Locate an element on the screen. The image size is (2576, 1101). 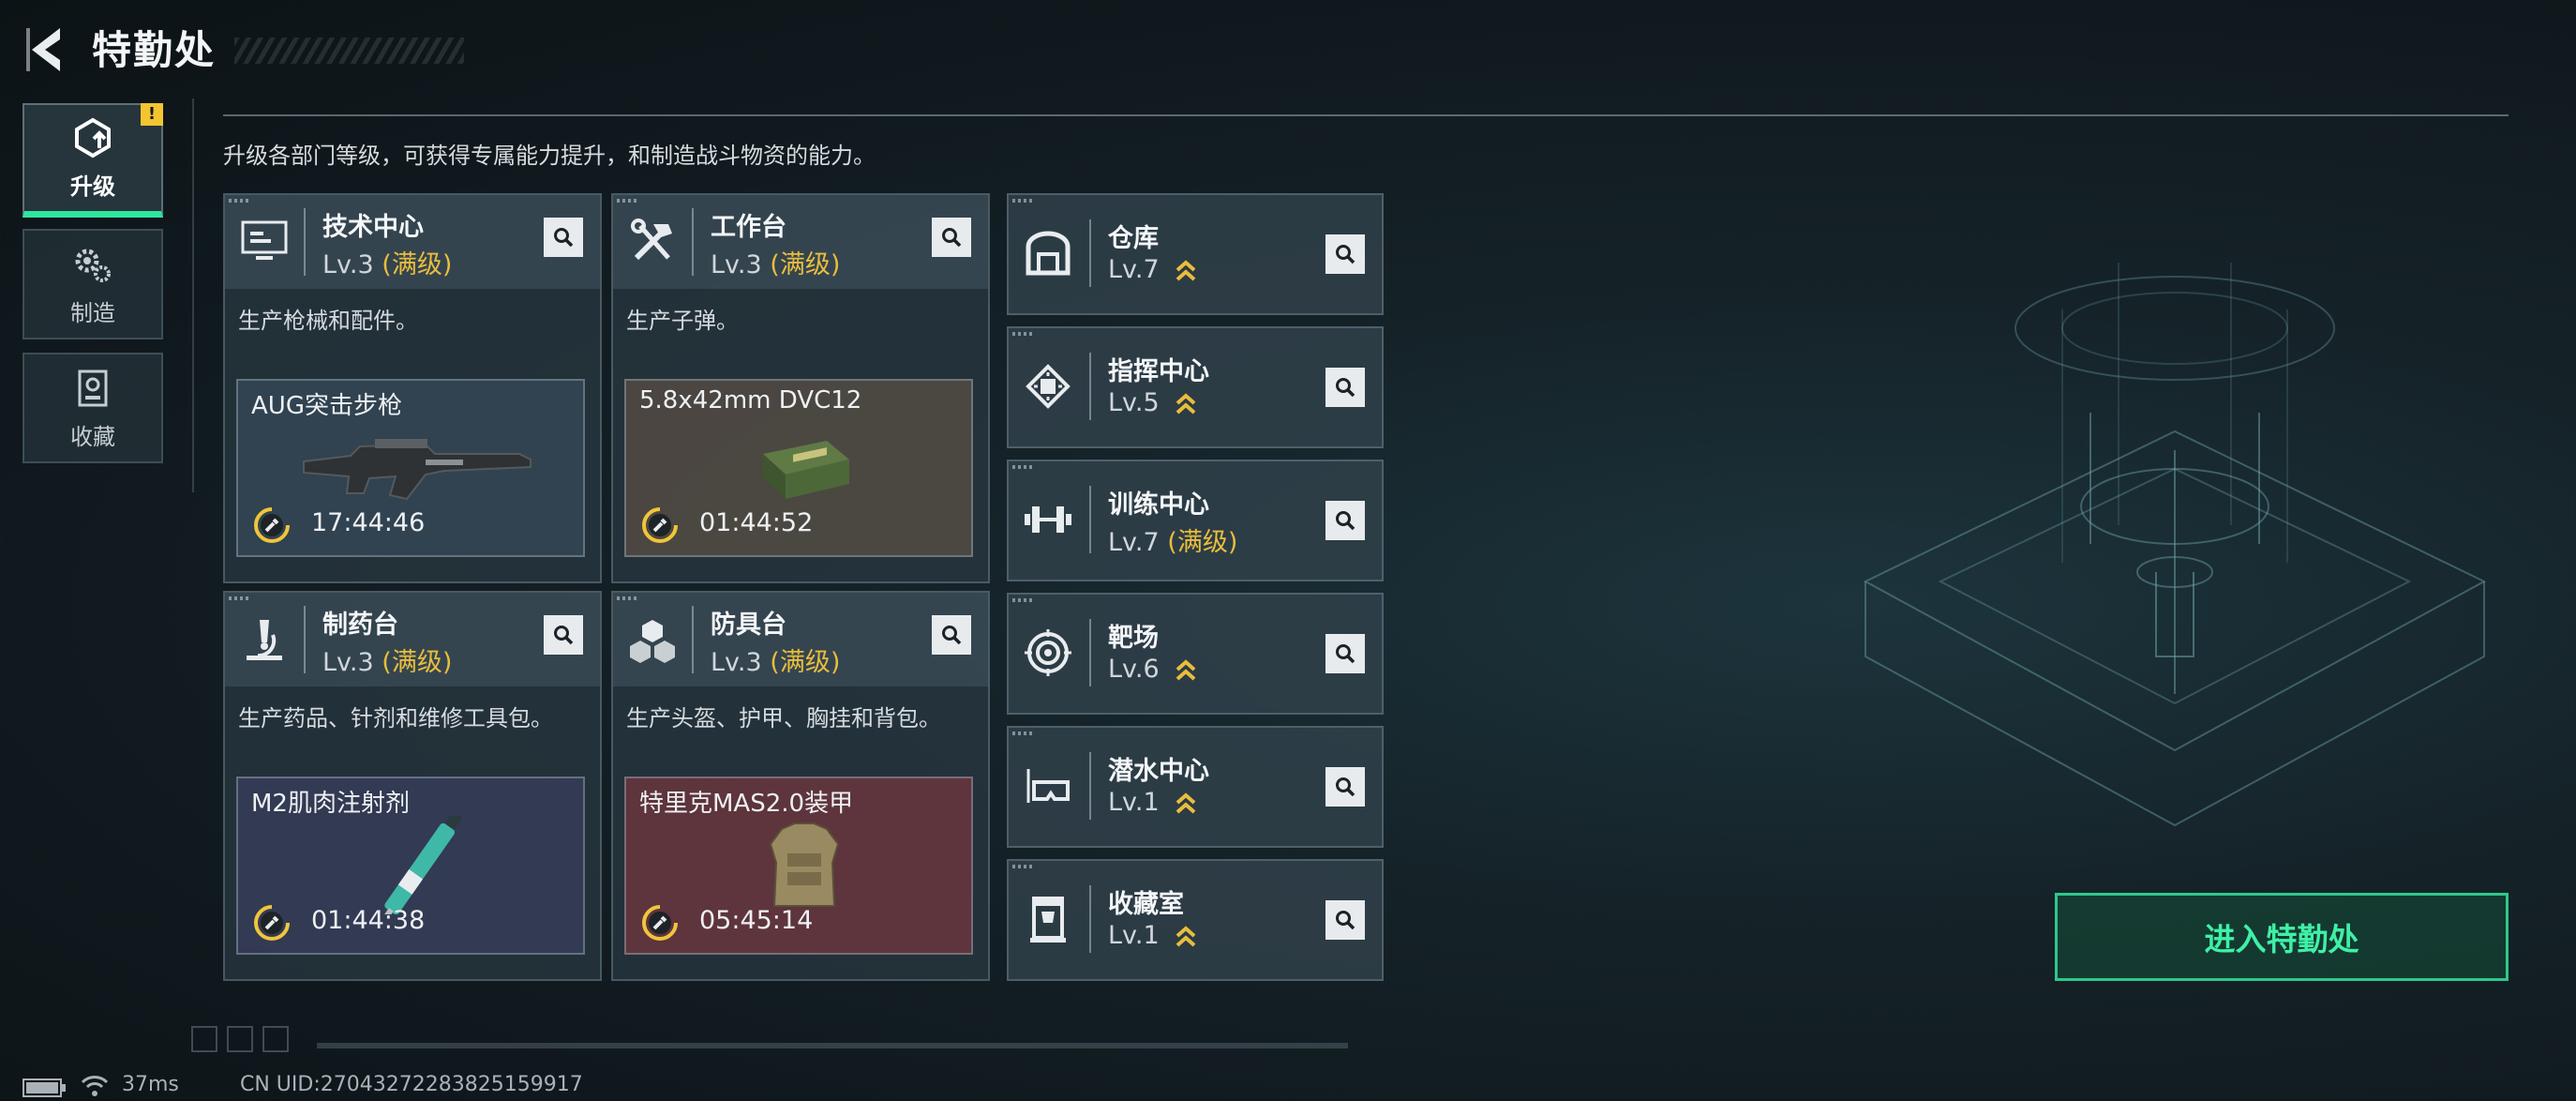
injector-image is located at coordinates (416, 867).